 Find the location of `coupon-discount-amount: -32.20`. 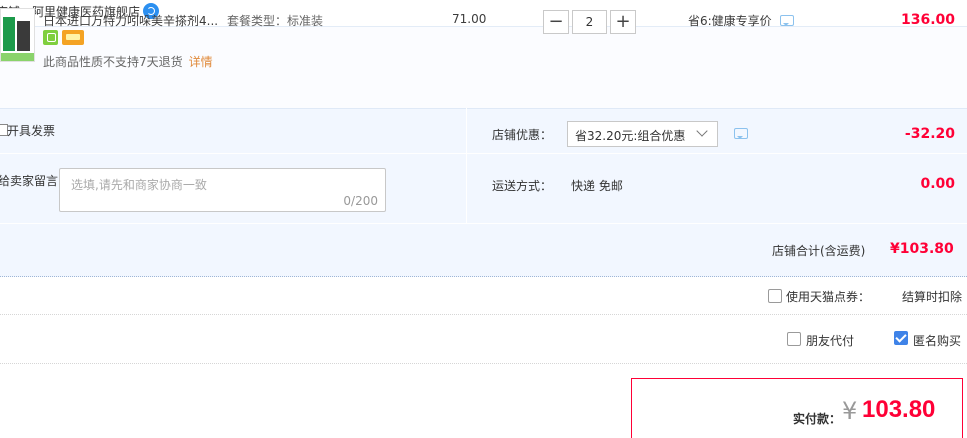

coupon-discount-amount: -32.20 is located at coordinates (929, 134).